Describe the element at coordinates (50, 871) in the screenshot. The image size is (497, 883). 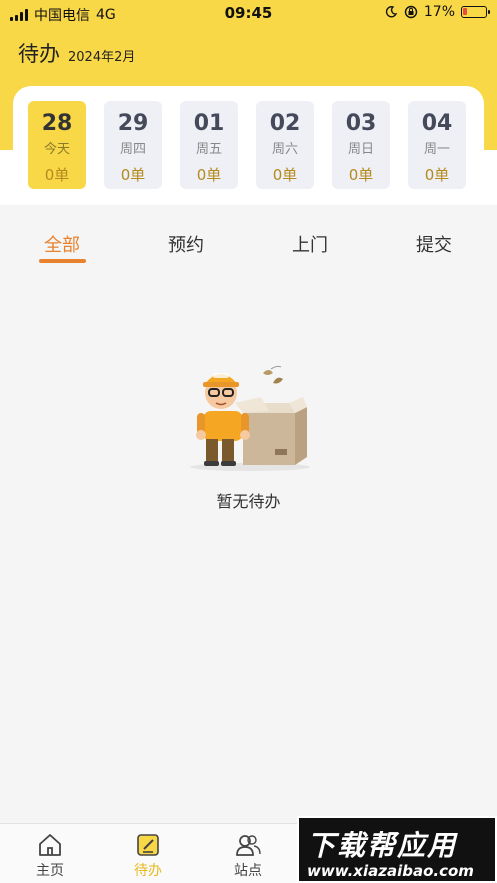
I see `nav-home-label: 主页` at that location.